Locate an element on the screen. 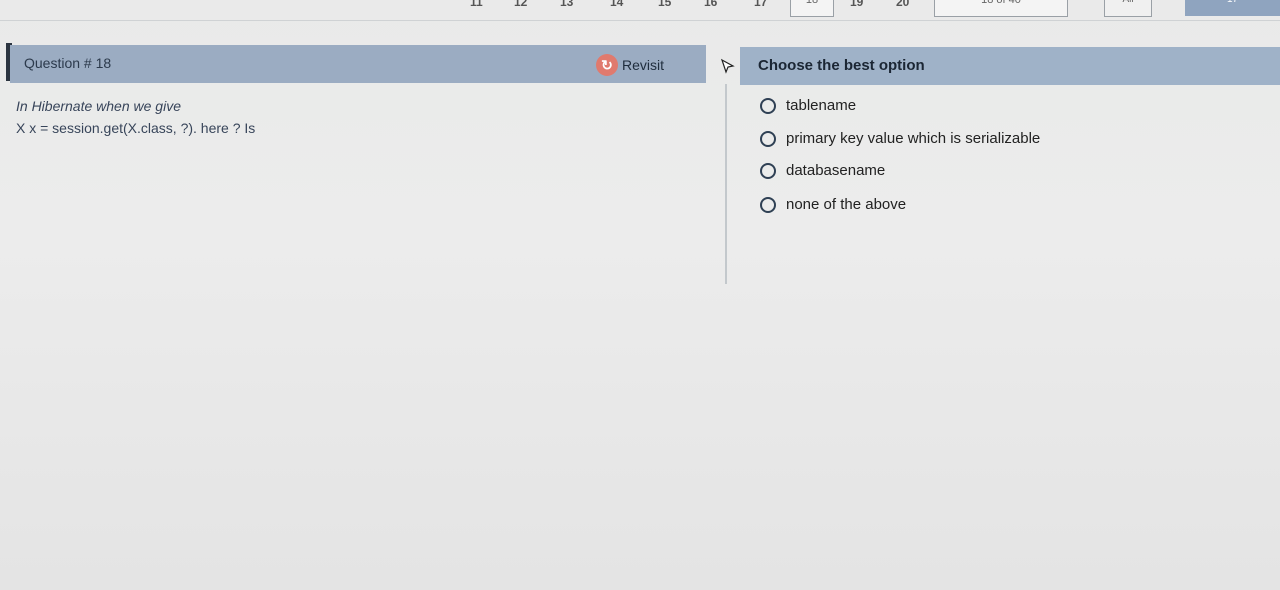 This screenshot has width=1280, height=590. pager-item-15: 15 is located at coordinates (664, 4).